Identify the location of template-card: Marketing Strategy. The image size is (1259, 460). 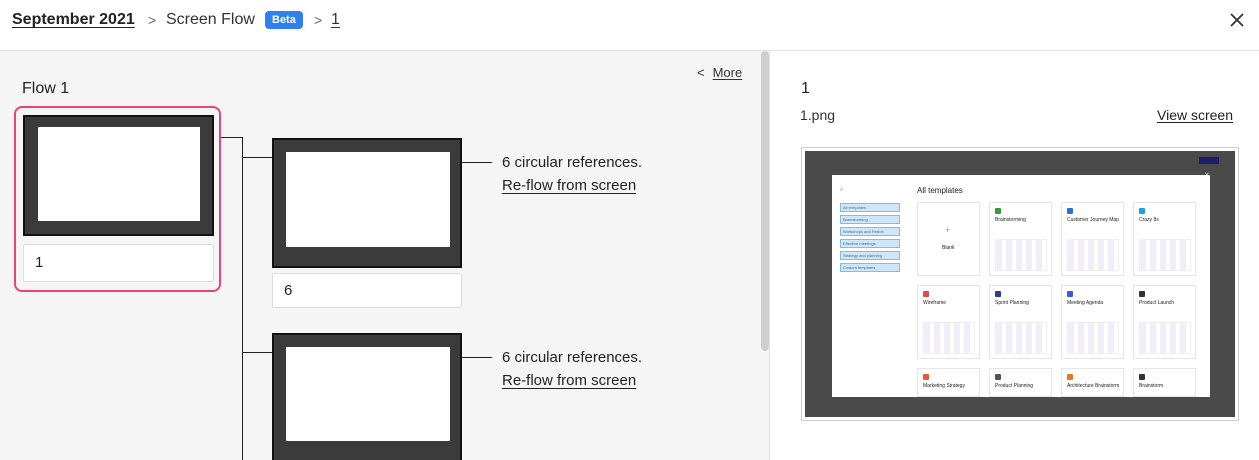
(948, 382).